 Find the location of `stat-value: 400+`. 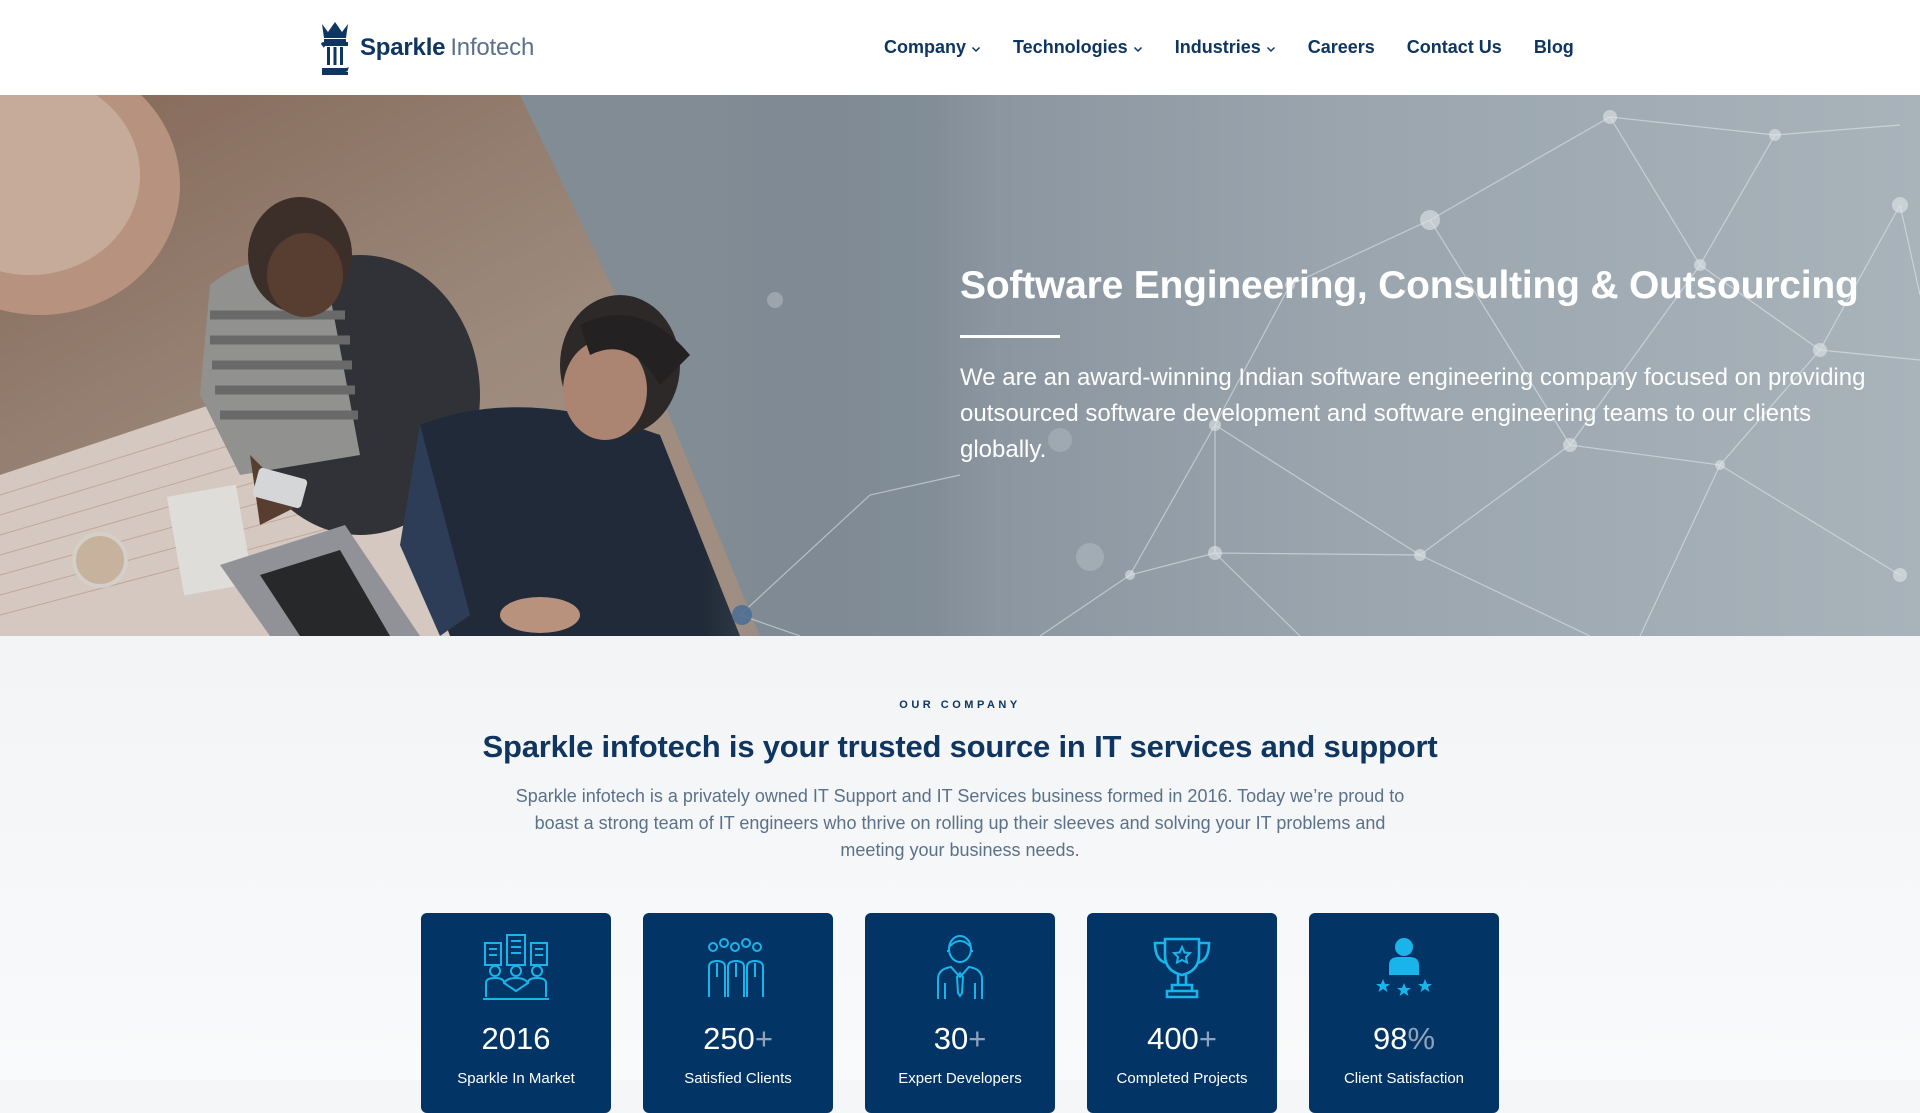

stat-value: 400+ is located at coordinates (1182, 1039).